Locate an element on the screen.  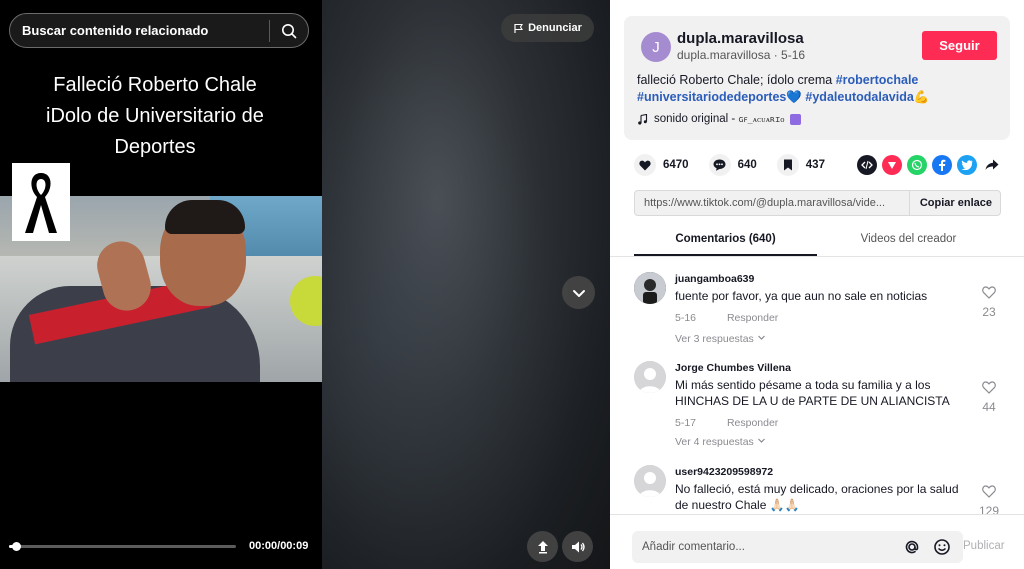
hashtag-link: #universitariodedeportes💙 is located at coordinates (719, 97).